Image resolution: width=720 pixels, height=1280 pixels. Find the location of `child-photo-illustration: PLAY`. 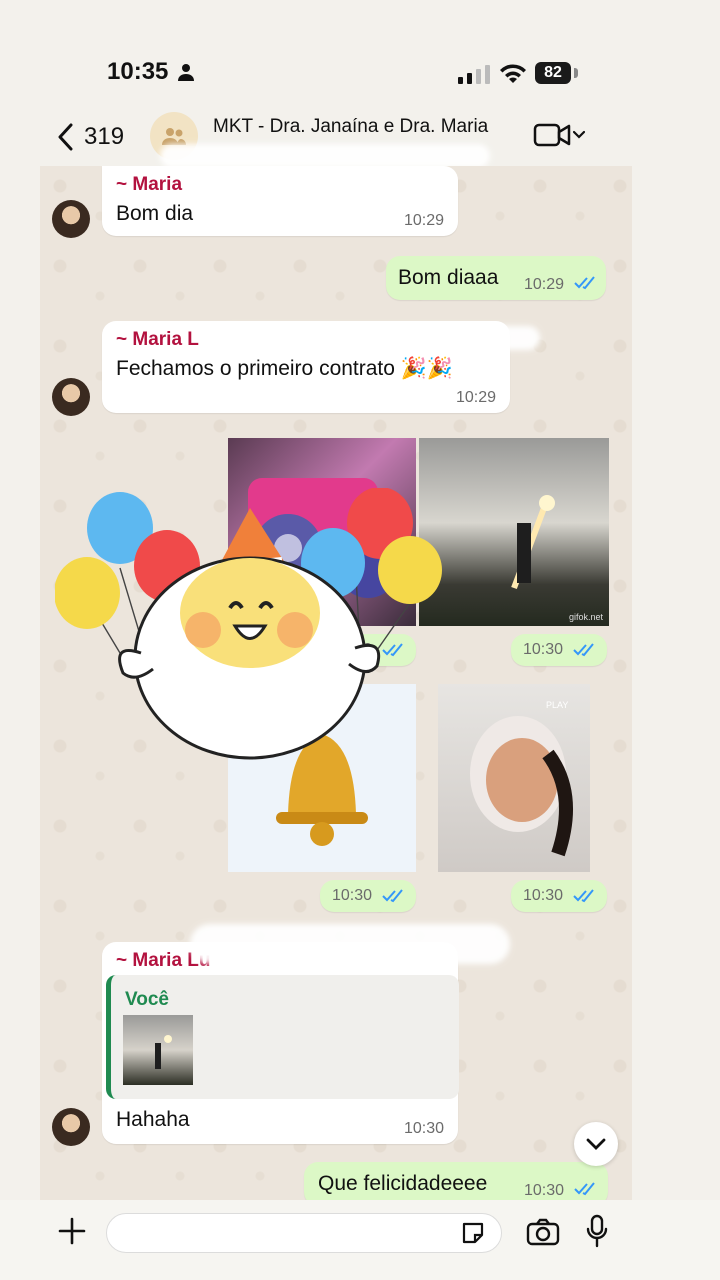

child-photo-illustration: PLAY is located at coordinates (521, 778).